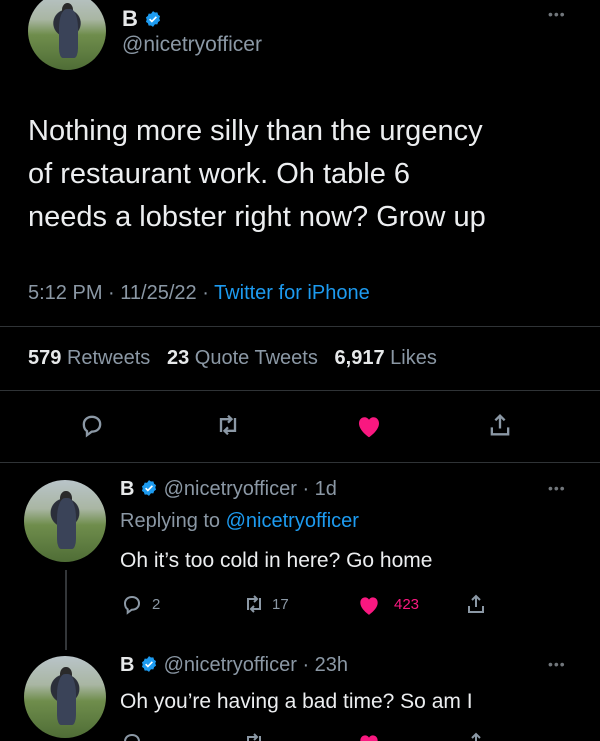 The height and width of the screenshot is (741, 600). I want to click on reply-header: B @nicetryofficer · 1d, so click(228, 489).